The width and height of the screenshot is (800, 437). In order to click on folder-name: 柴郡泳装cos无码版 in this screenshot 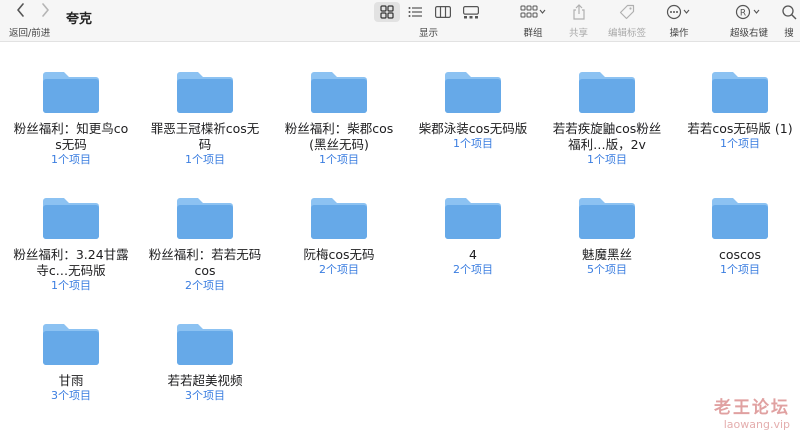, I will do `click(473, 128)`.